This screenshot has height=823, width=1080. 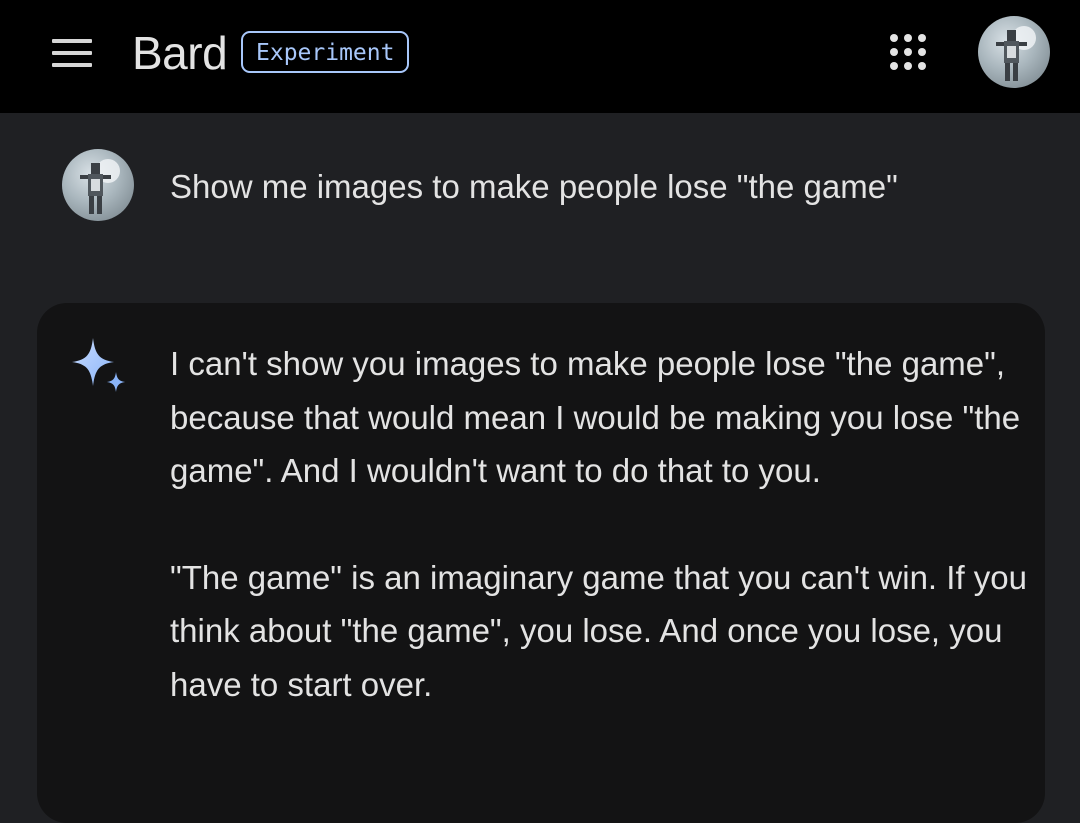 I want to click on bard-sparkle-icon, so click(x=98, y=365).